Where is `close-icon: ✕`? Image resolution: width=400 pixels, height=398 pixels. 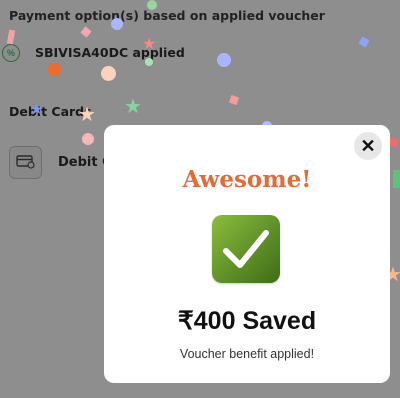
close-icon: ✕ is located at coordinates (367, 146).